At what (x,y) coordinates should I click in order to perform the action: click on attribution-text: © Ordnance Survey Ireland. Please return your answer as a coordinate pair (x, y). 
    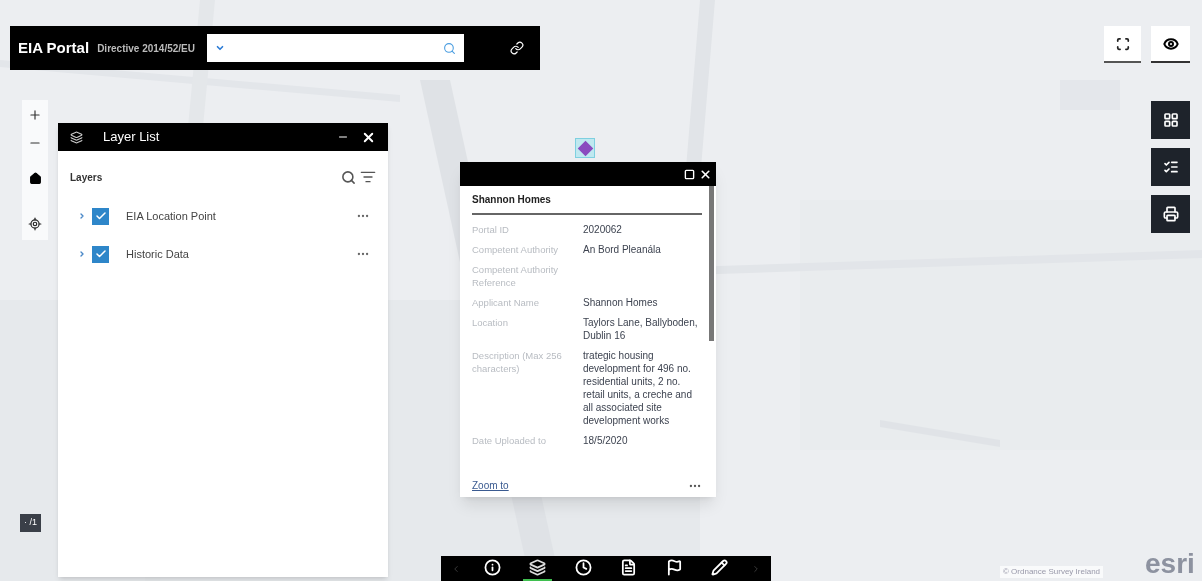
    Looking at the image, I should click on (1052, 572).